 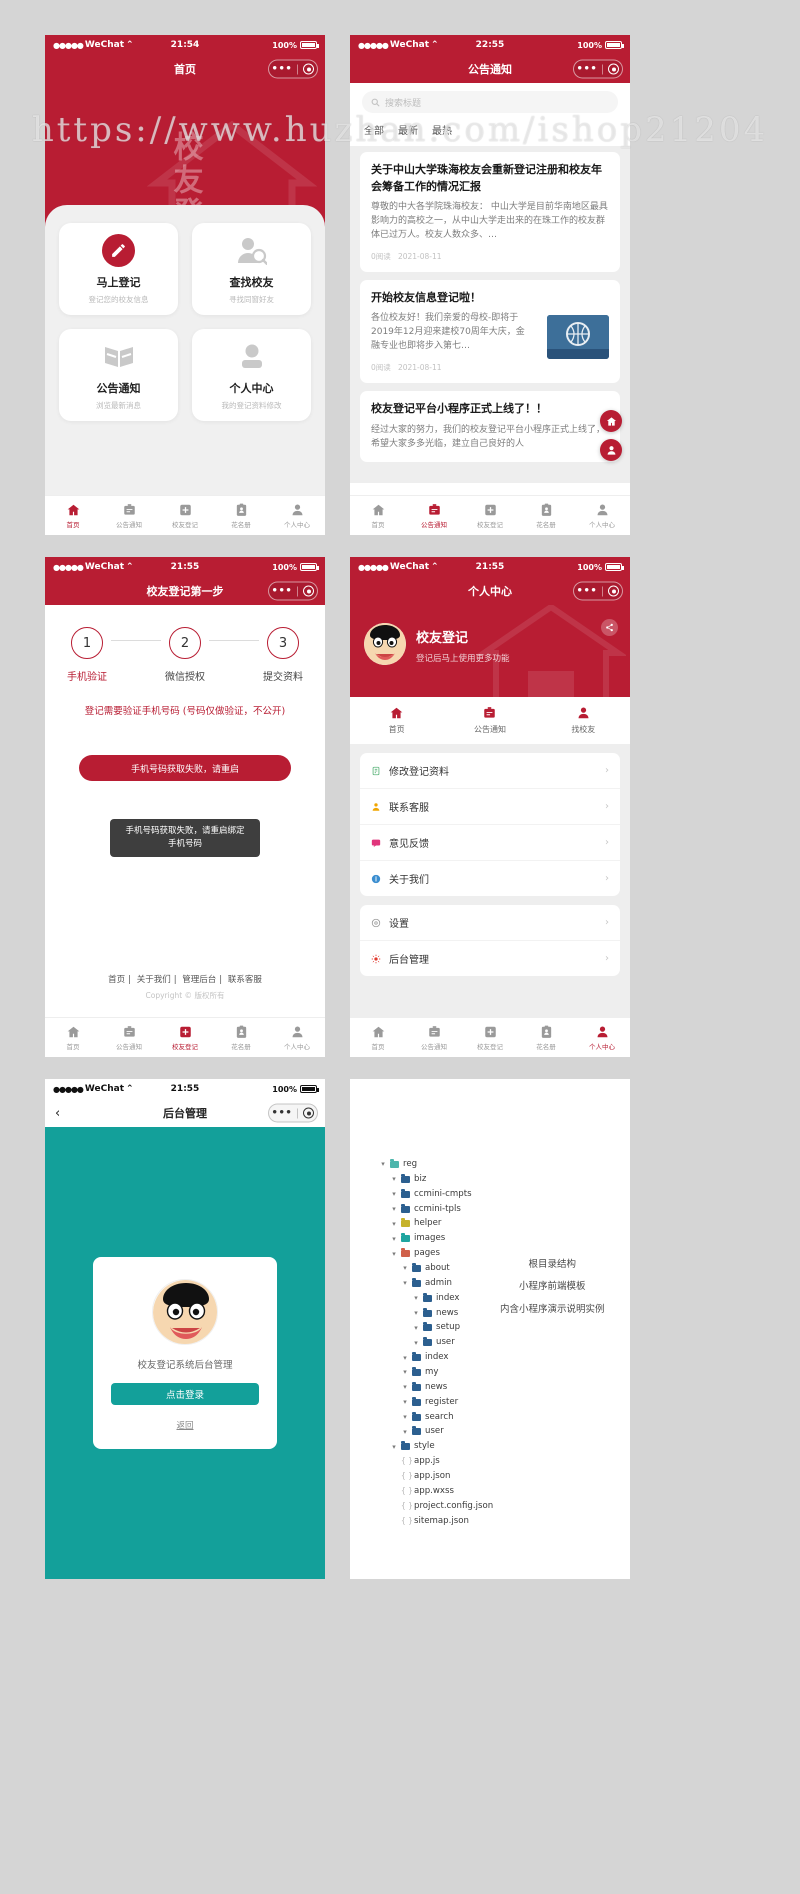 I want to click on filter-newest: 最新, so click(x=408, y=129).